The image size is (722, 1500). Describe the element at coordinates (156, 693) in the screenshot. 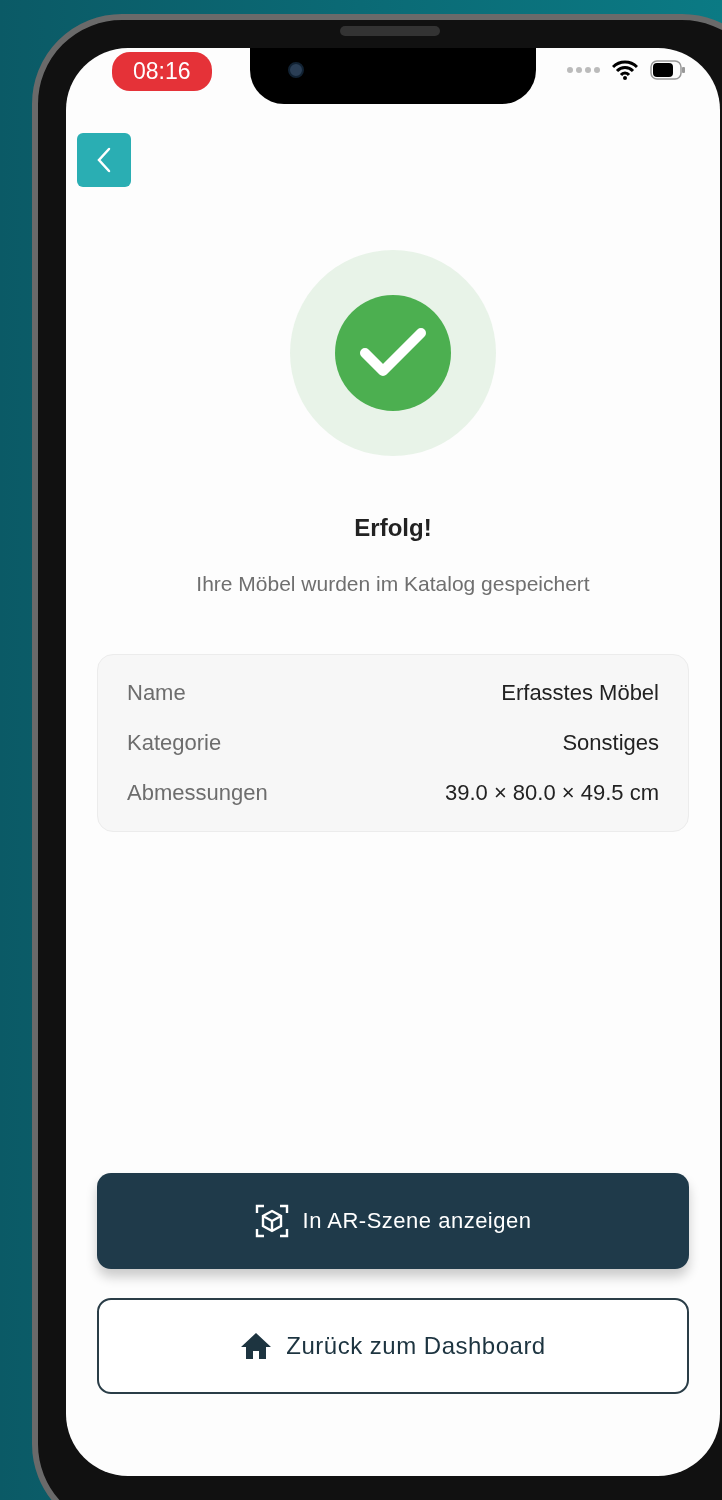

I see `detail-label: Name` at that location.